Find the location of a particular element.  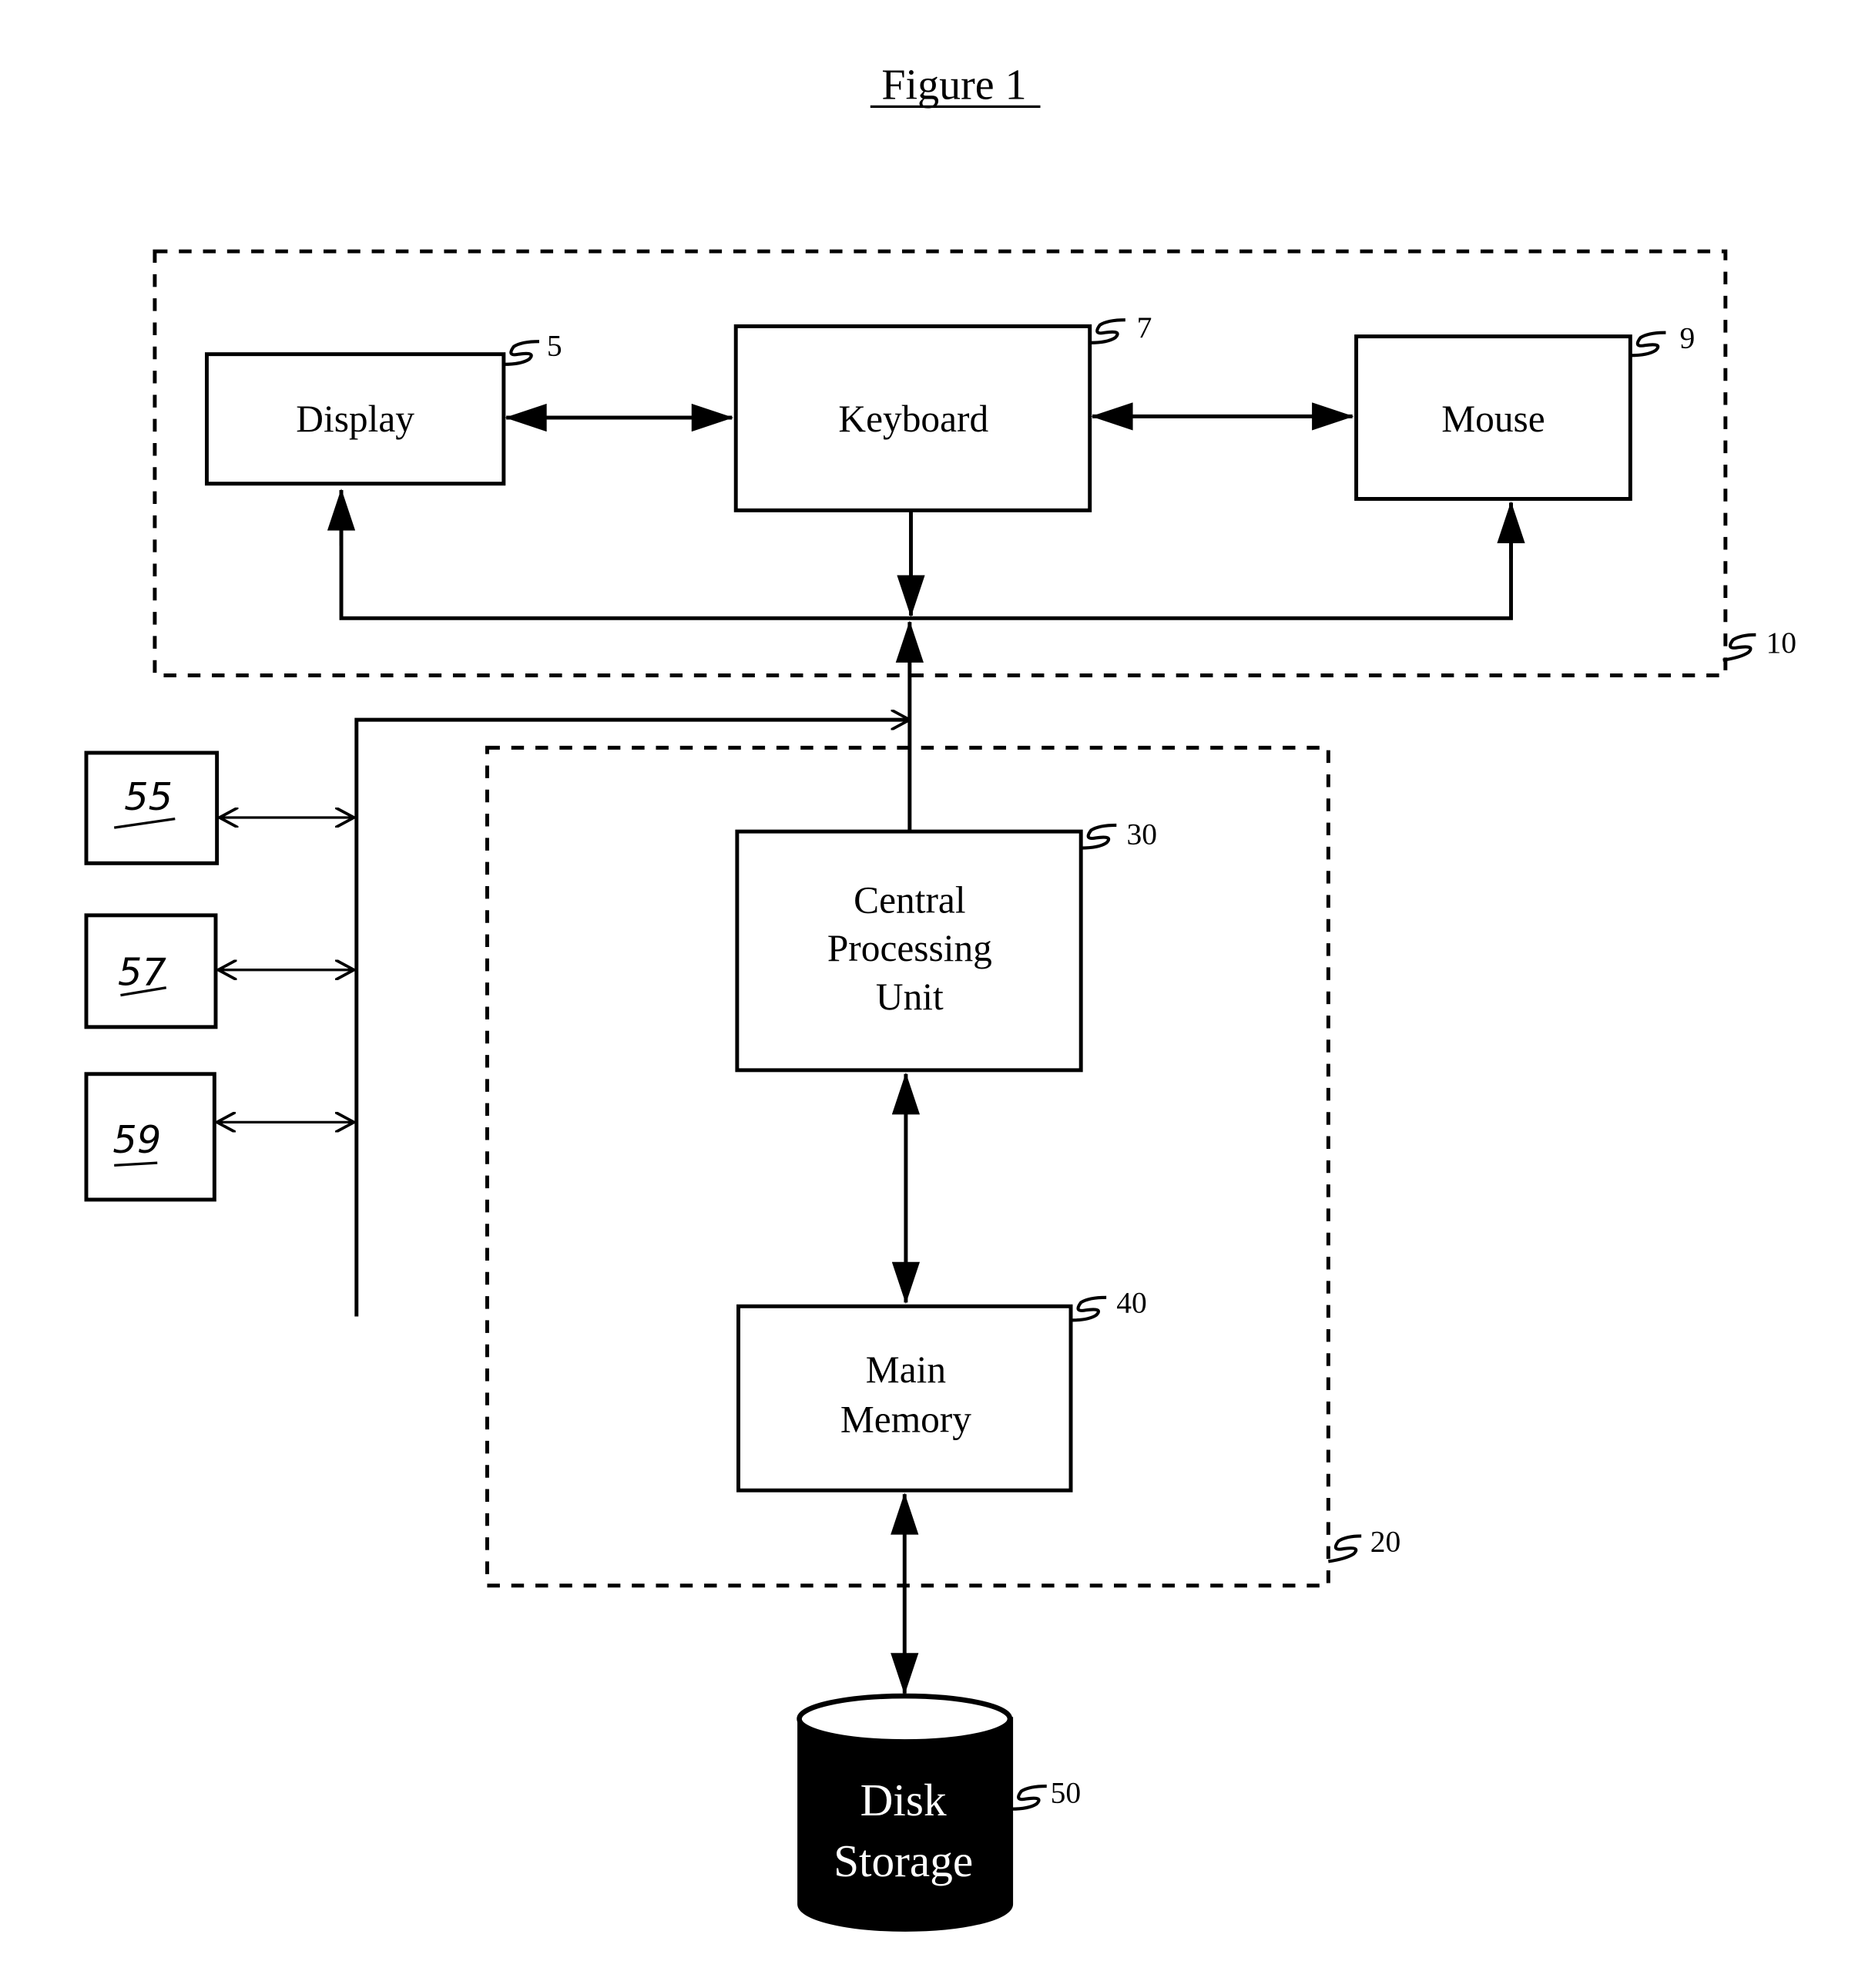

mouse-label: Mouse is located at coordinates (1493, 419).